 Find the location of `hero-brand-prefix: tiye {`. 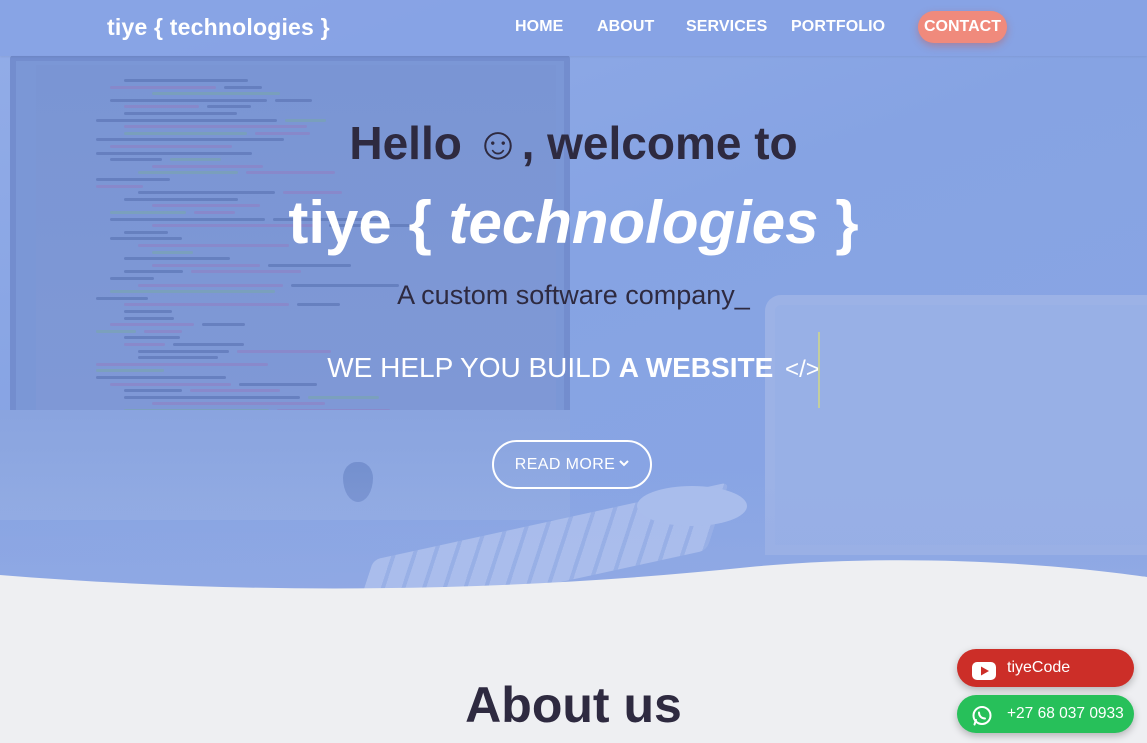

hero-brand-prefix: tiye { is located at coordinates (368, 222).